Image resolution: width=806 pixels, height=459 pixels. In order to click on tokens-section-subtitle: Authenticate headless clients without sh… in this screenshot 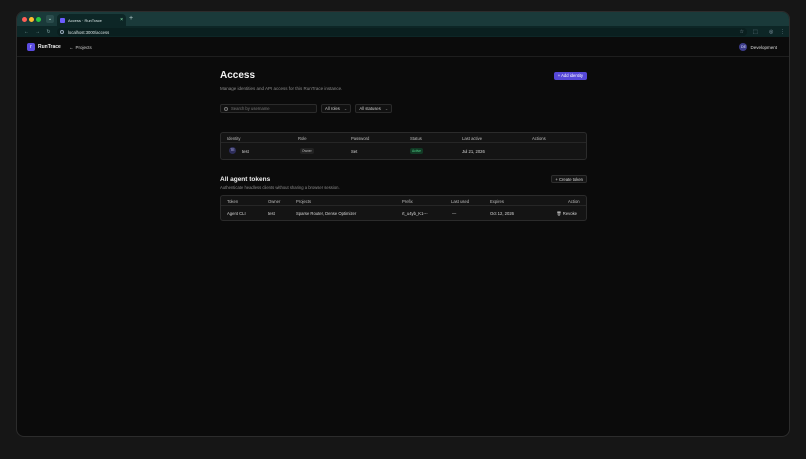, I will do `click(280, 187)`.